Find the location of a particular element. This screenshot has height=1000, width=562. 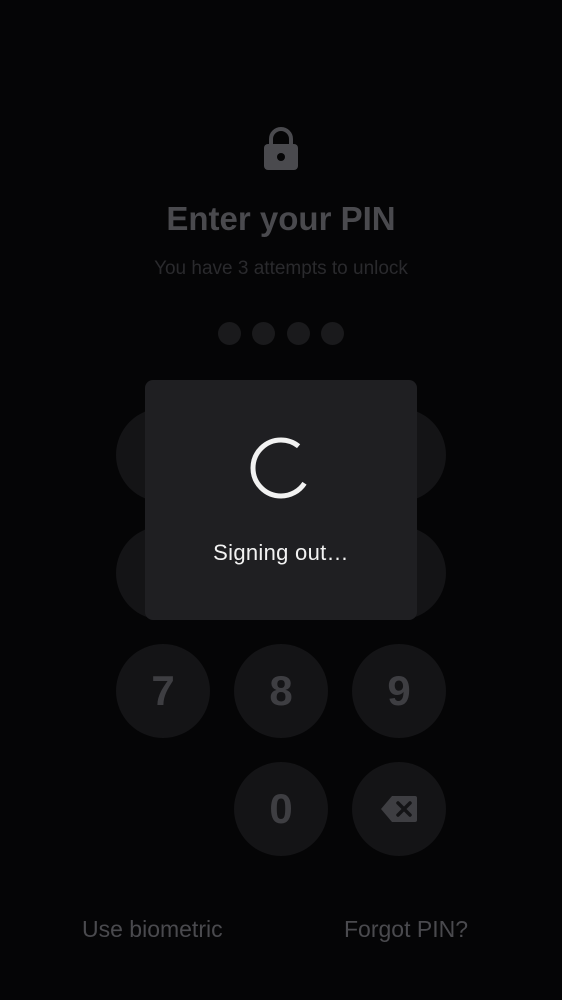

key-7: 7 is located at coordinates (163, 691).